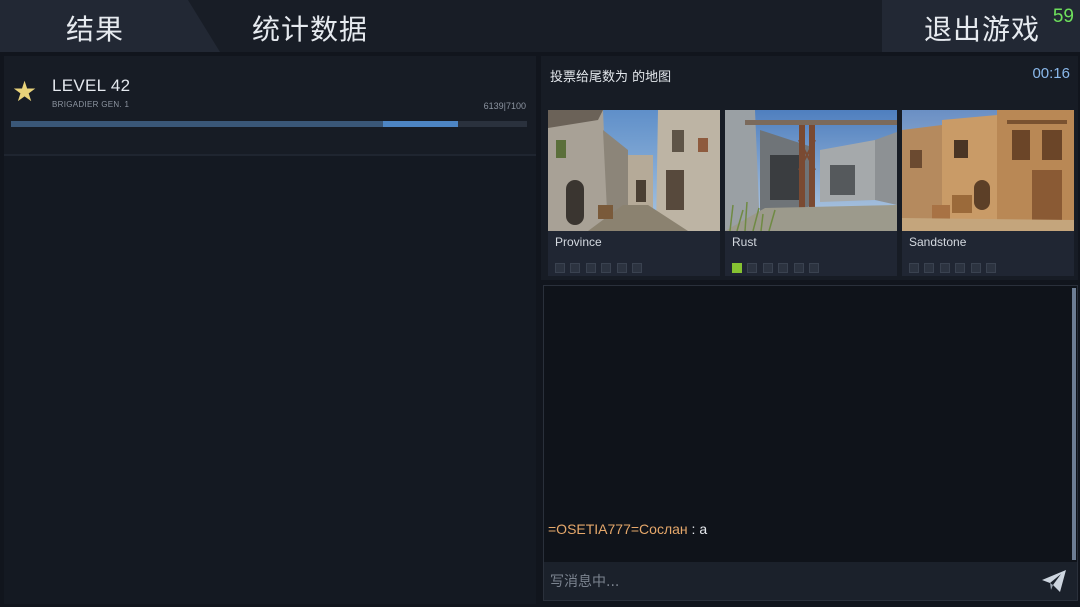 Image resolution: width=1080 pixels, height=607 pixels. Describe the element at coordinates (420, 124) in the screenshot. I see `xp-gained-fill` at that location.